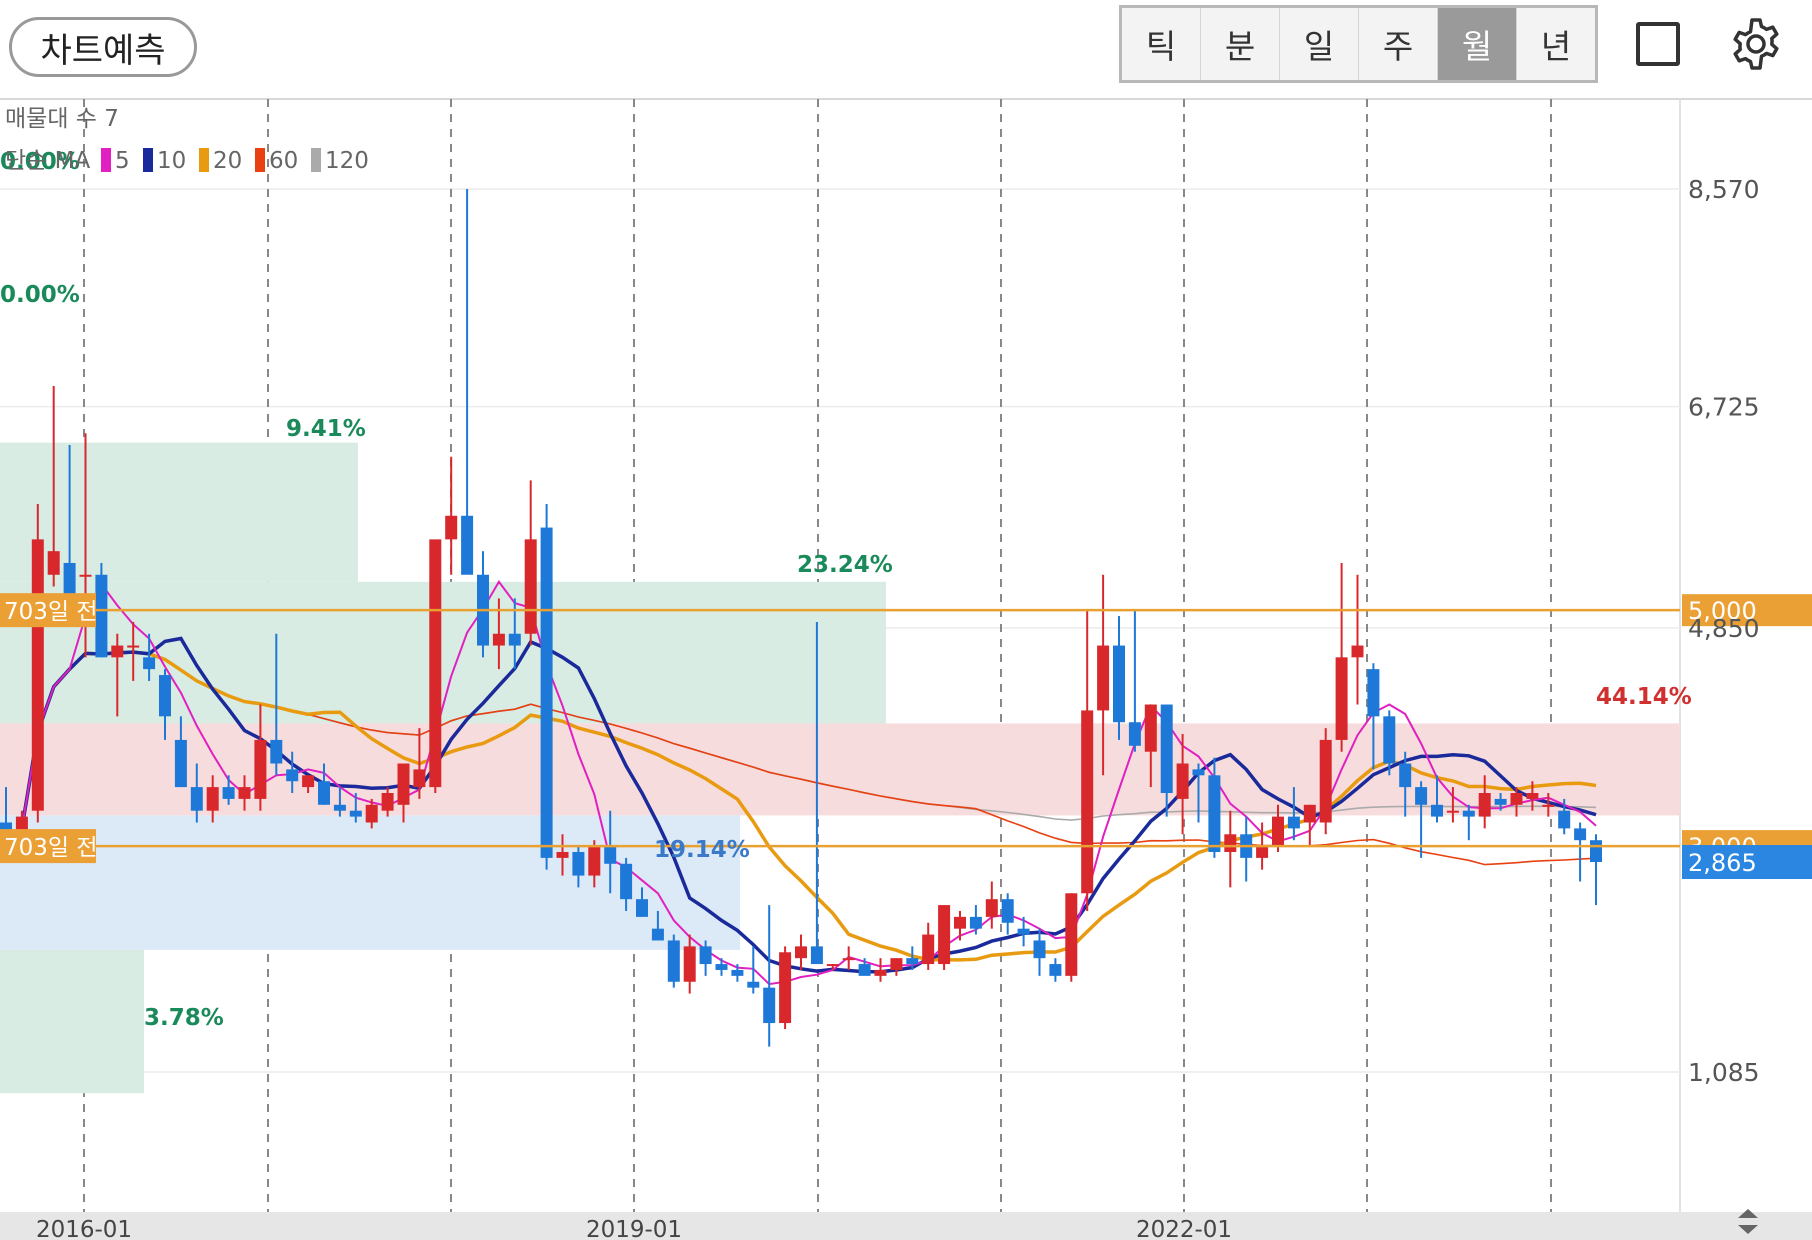 This screenshot has width=1812, height=1240. I want to click on y-tick-label: 4,850, so click(1724, 628).